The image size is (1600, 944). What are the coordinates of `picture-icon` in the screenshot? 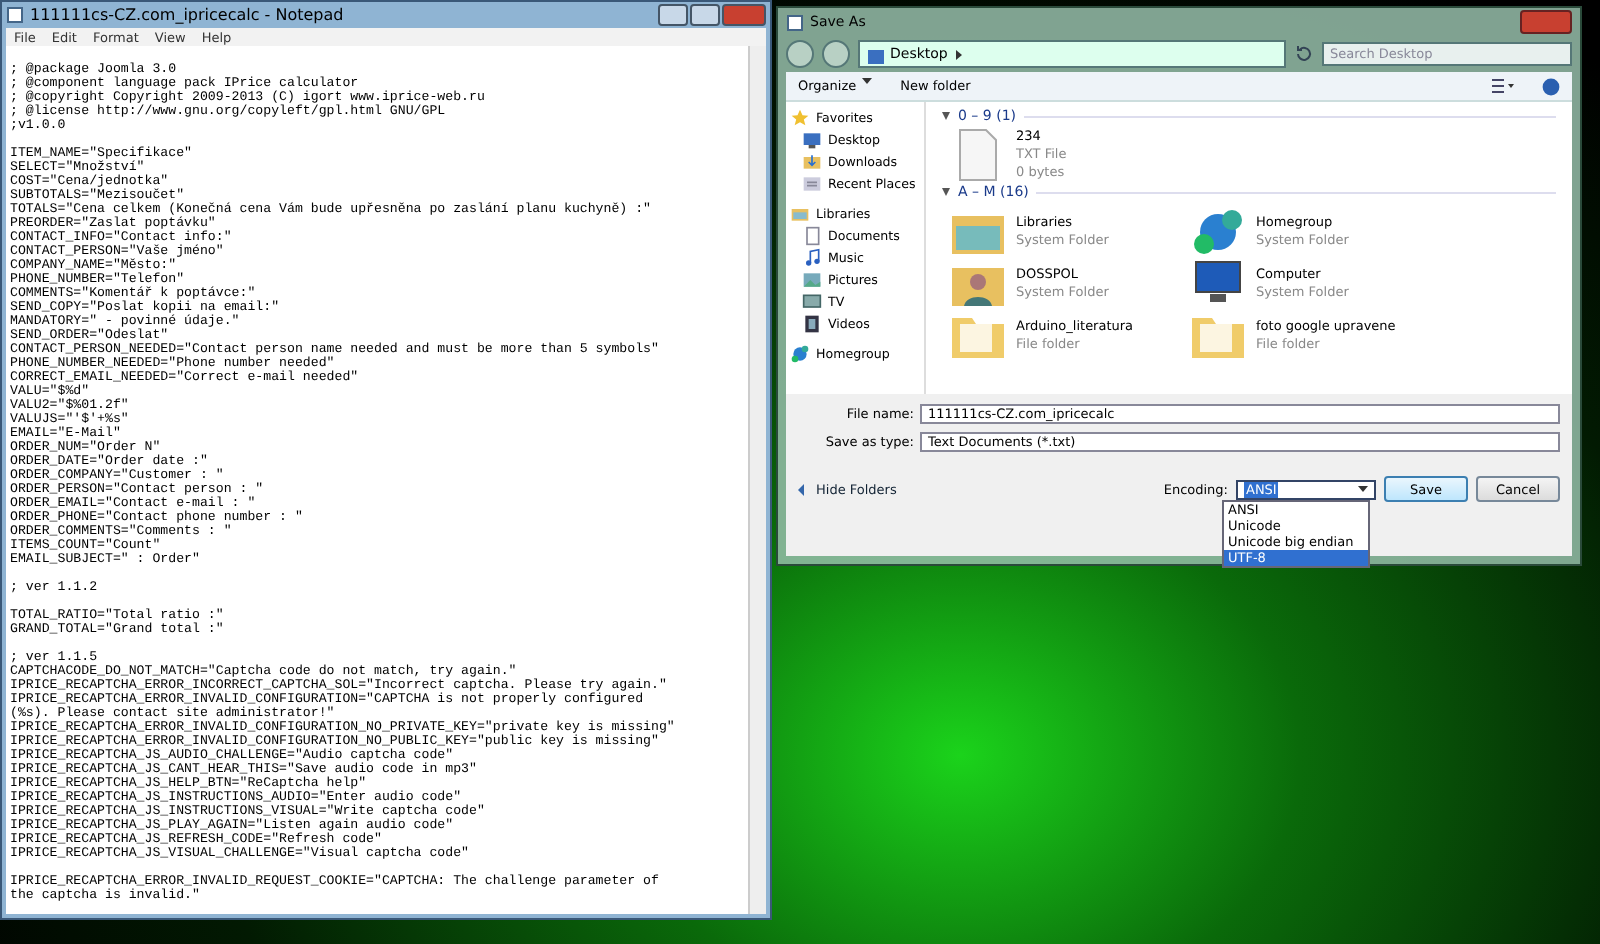 It's located at (812, 280).